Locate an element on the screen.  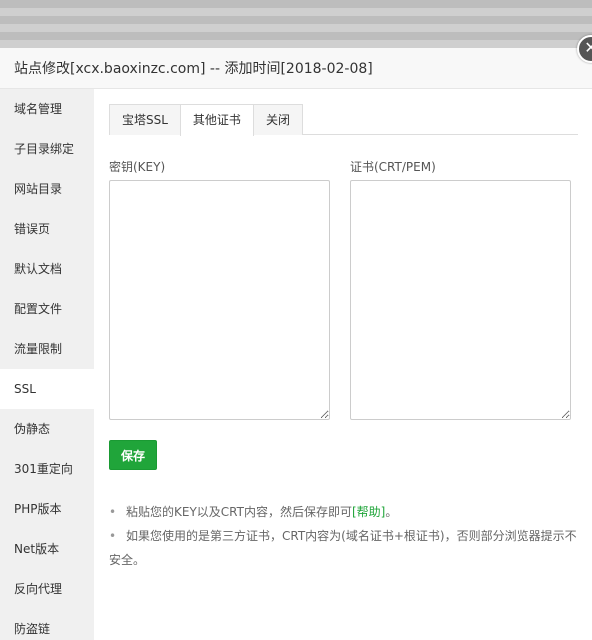
sidebar-item-hotlink: 防盗链 is located at coordinates (47, 624).